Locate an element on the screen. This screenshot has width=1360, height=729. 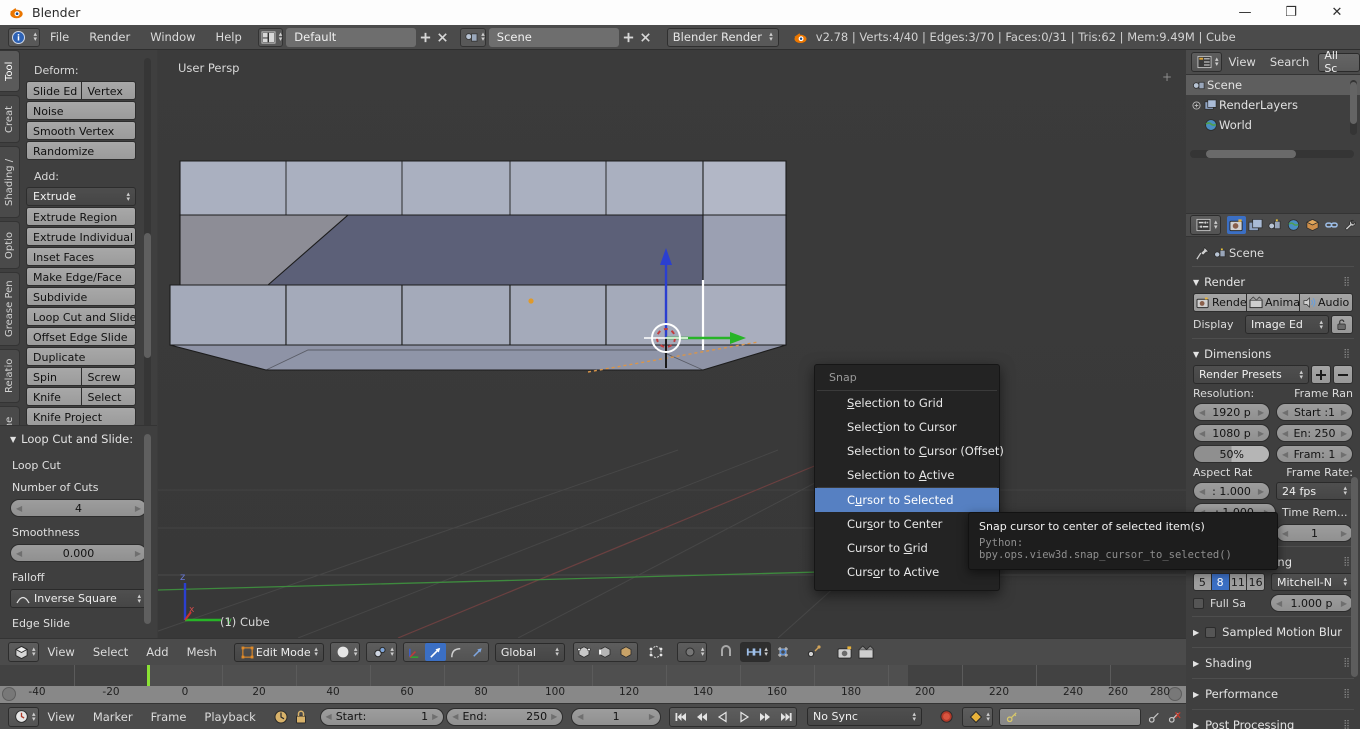
render-panel-header: ▼ Render ⣿ is located at coordinates (1273, 282).